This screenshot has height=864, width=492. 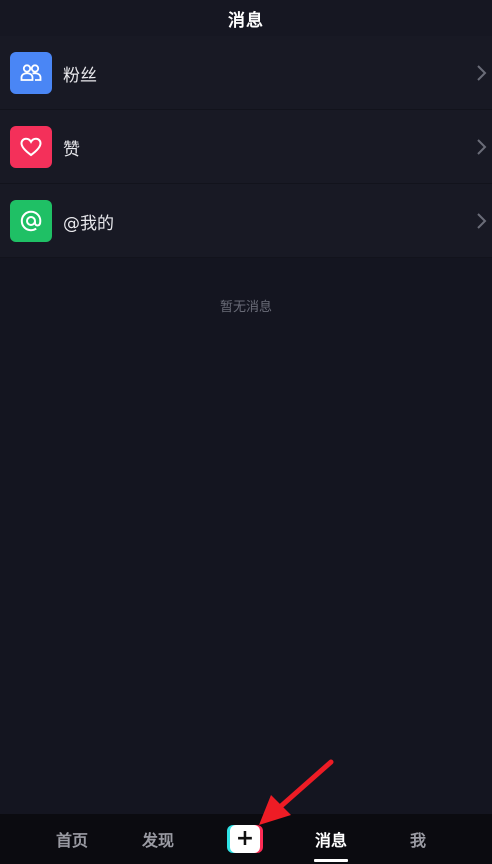 What do you see at coordinates (31, 221) in the screenshot?
I see `at-icon` at bounding box center [31, 221].